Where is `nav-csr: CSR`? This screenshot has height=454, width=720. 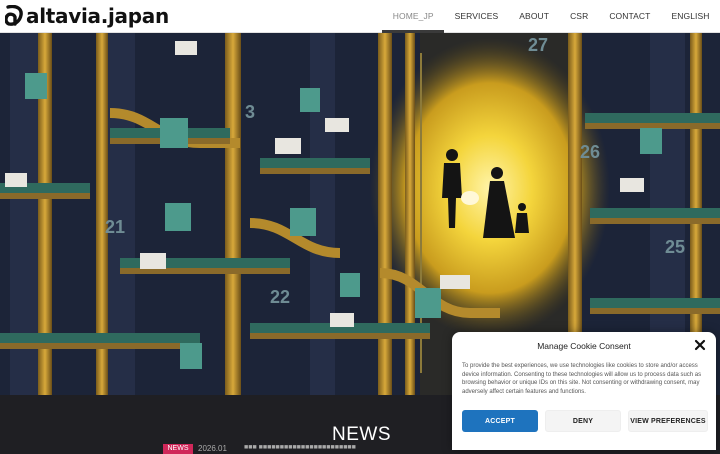 nav-csr: CSR is located at coordinates (579, 16).